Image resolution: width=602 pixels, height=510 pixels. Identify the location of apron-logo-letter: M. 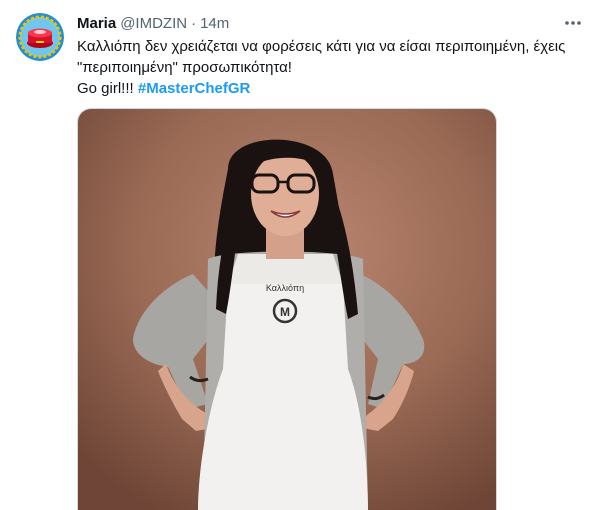
(285, 312).